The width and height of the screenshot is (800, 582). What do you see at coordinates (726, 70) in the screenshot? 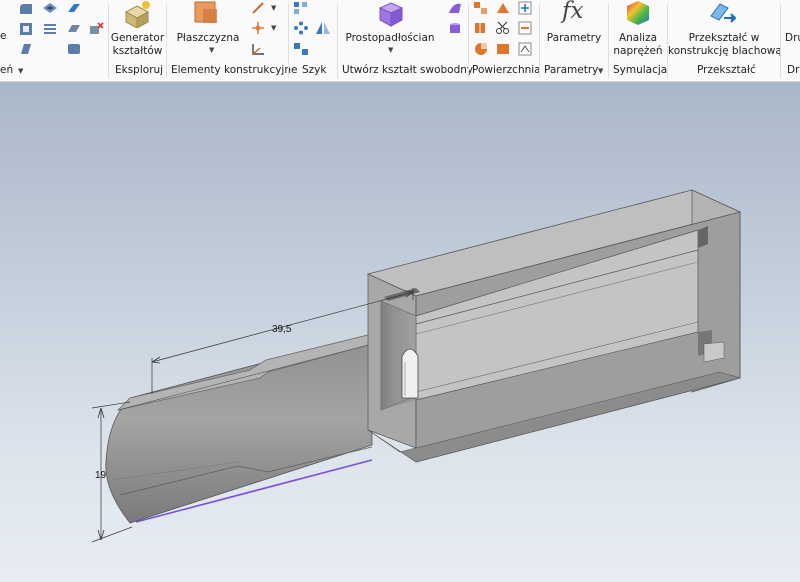
I see `group-label-convert: Przekształć` at bounding box center [726, 70].